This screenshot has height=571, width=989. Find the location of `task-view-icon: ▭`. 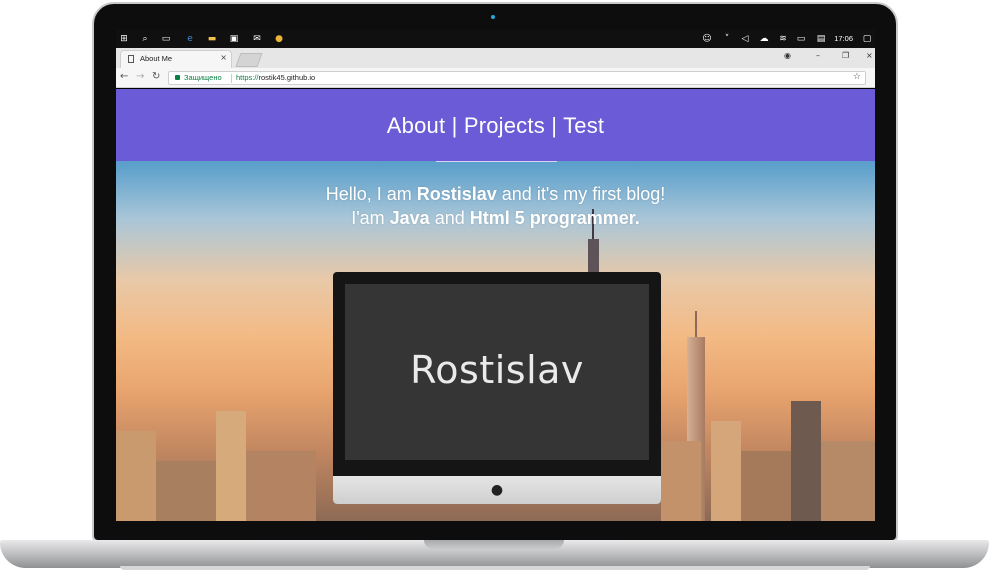

task-view-icon: ▭ is located at coordinates (166, 39).